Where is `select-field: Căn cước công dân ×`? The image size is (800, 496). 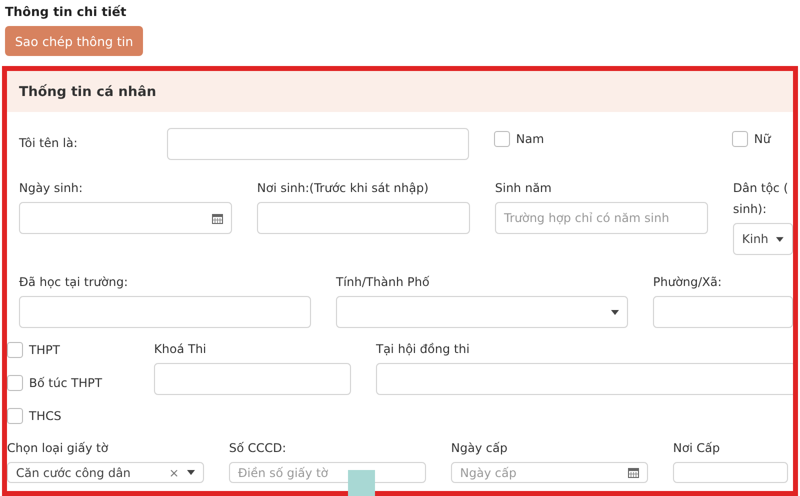 select-field: Căn cước công dân × is located at coordinates (105, 472).